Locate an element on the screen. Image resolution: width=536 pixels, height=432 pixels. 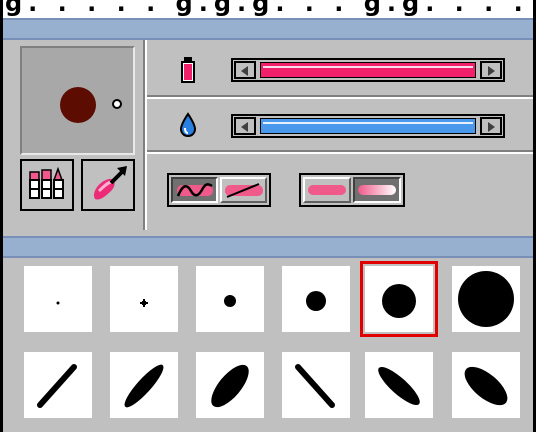
medium-dot-icon is located at coordinates (230, 301).